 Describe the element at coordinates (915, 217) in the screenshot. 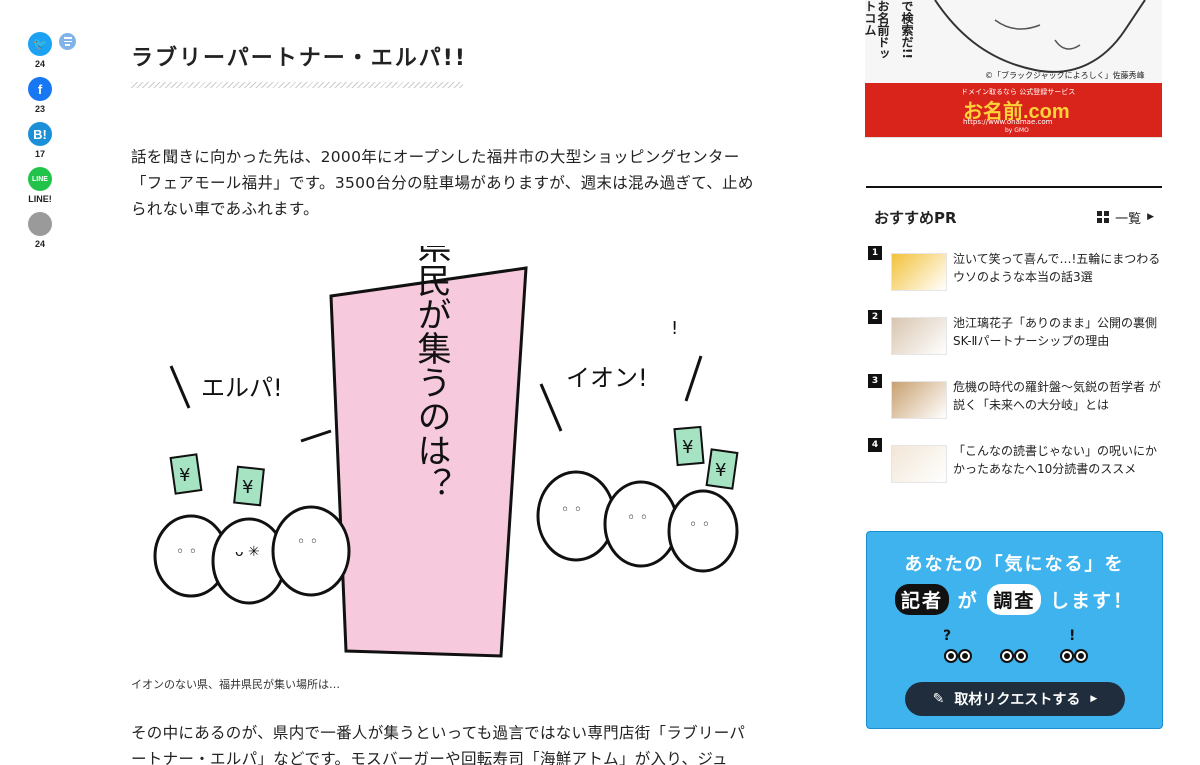

I see `pr-title: おすすめPR` at that location.